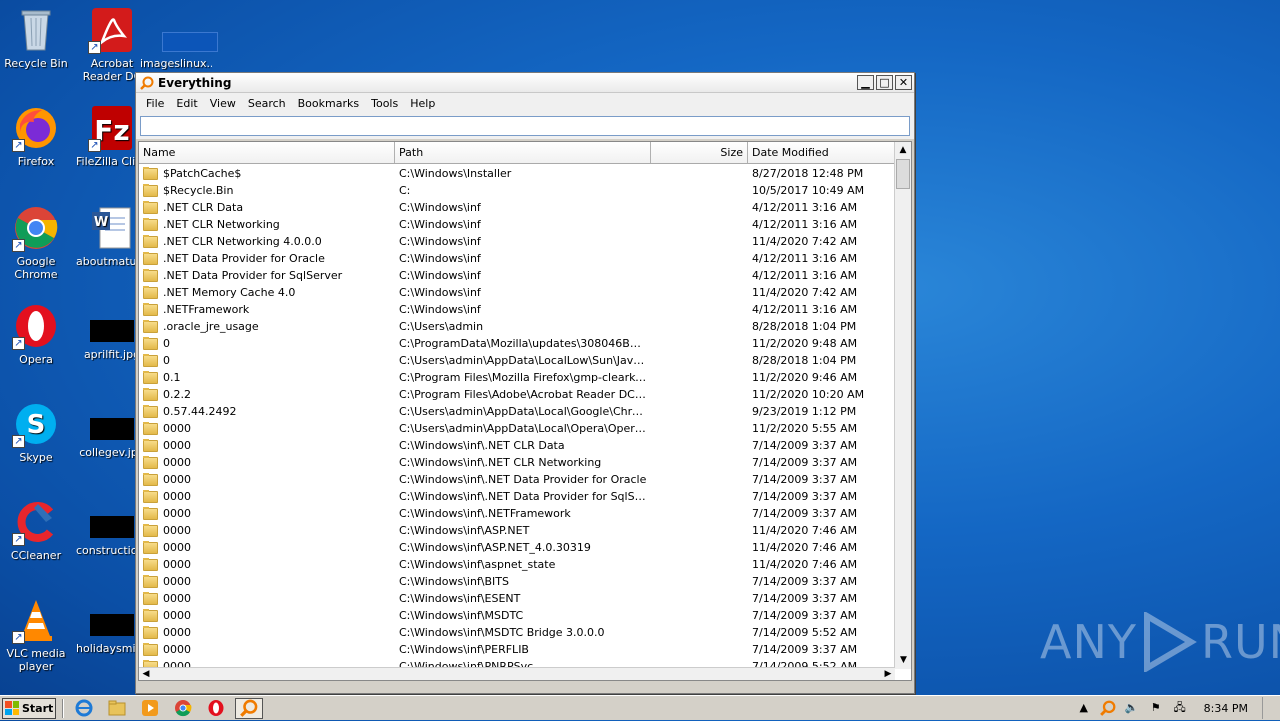  I want to click on menu-file: File, so click(155, 103).